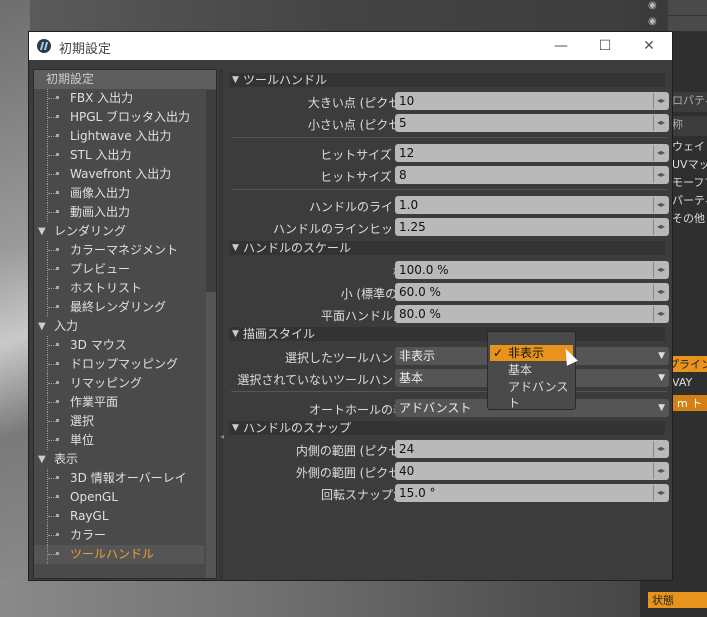 This screenshot has width=707, height=617. Describe the element at coordinates (532, 270) in the screenshot. I see `scale-standard-field: 100.0 % ◂▸` at that location.